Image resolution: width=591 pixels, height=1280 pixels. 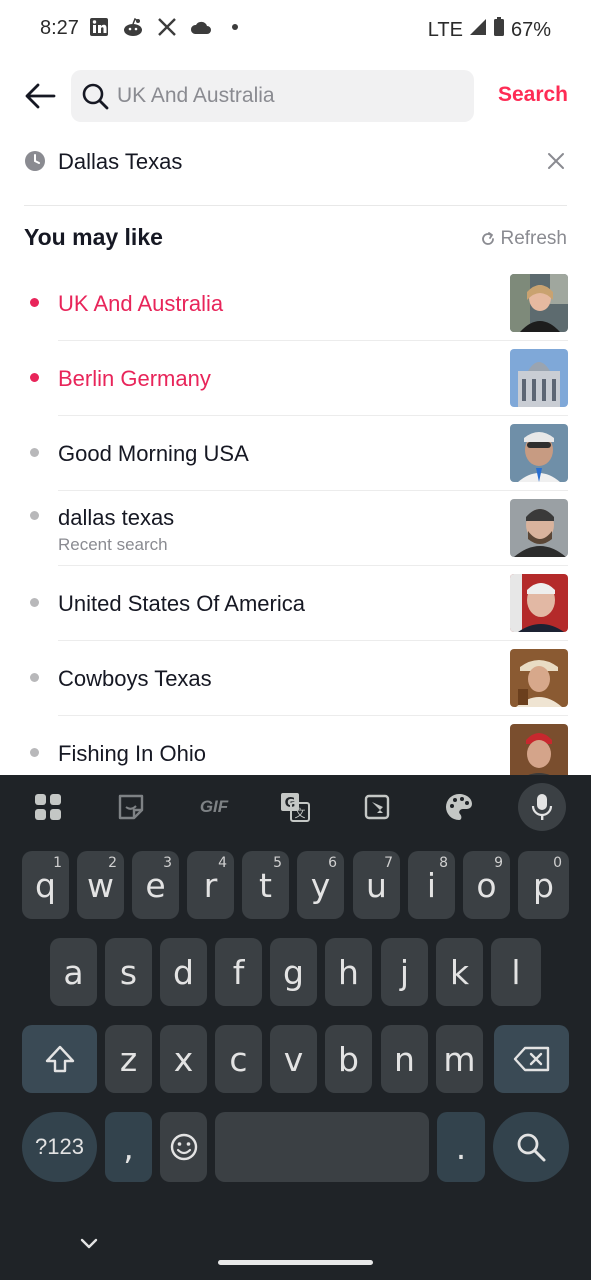 I want to click on search-icon, so click(x=95, y=96).